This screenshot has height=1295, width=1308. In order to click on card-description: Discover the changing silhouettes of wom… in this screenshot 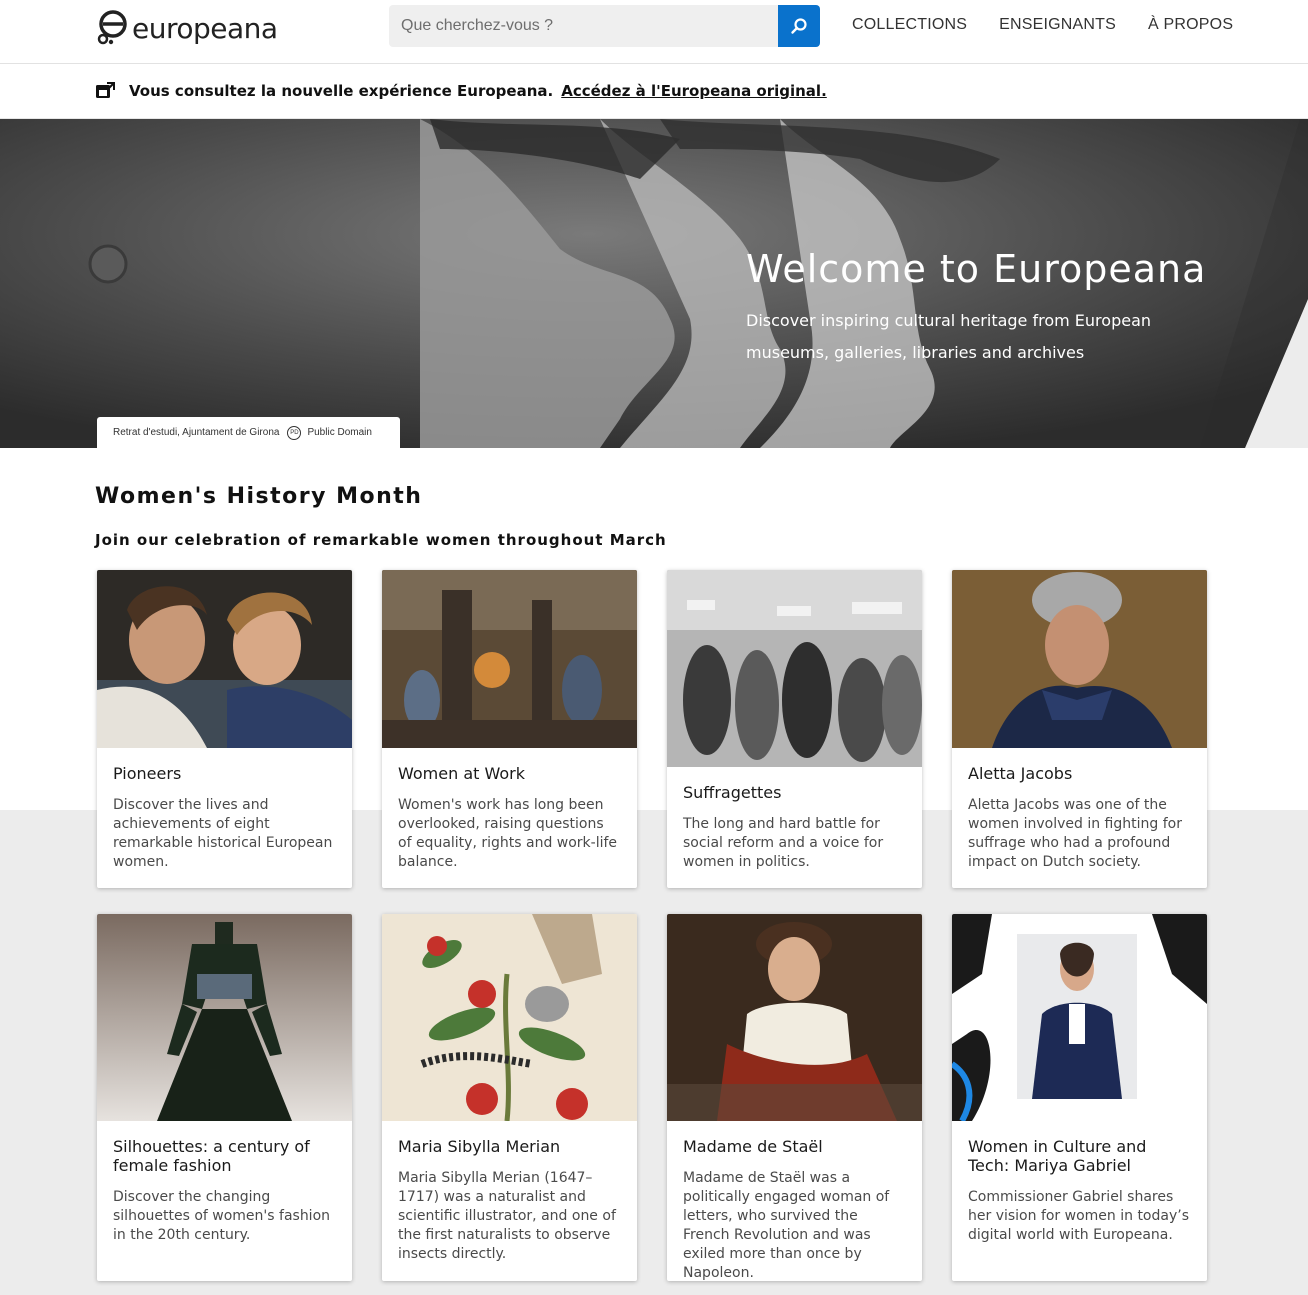, I will do `click(222, 1216)`.